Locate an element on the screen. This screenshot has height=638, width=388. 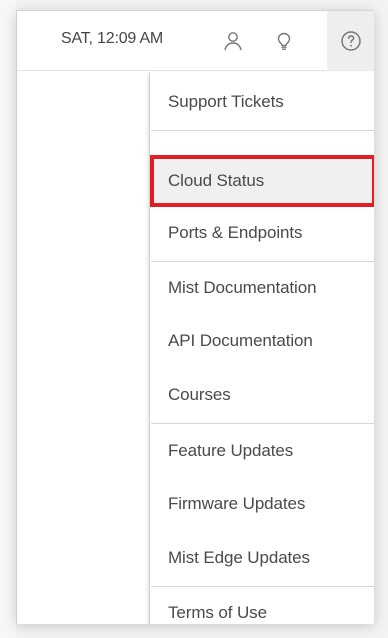
menu-item-terms-of-use: Terms of Use is located at coordinates (262, 605).